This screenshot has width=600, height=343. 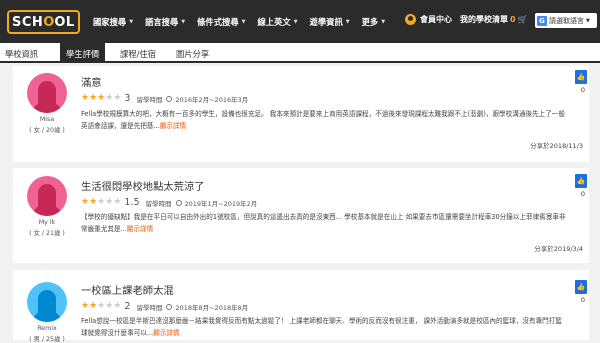 What do you see at coordinates (110, 21) in the screenshot?
I see `nav-country-label: 國家搜尋` at bounding box center [110, 21].